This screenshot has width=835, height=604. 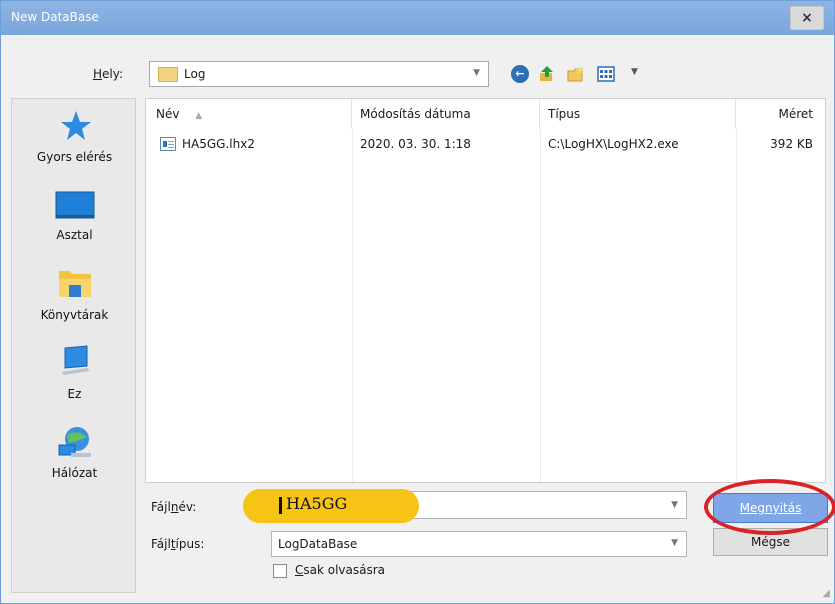 I want to click on column-header-modified: Módosítás dátuma, so click(x=446, y=114).